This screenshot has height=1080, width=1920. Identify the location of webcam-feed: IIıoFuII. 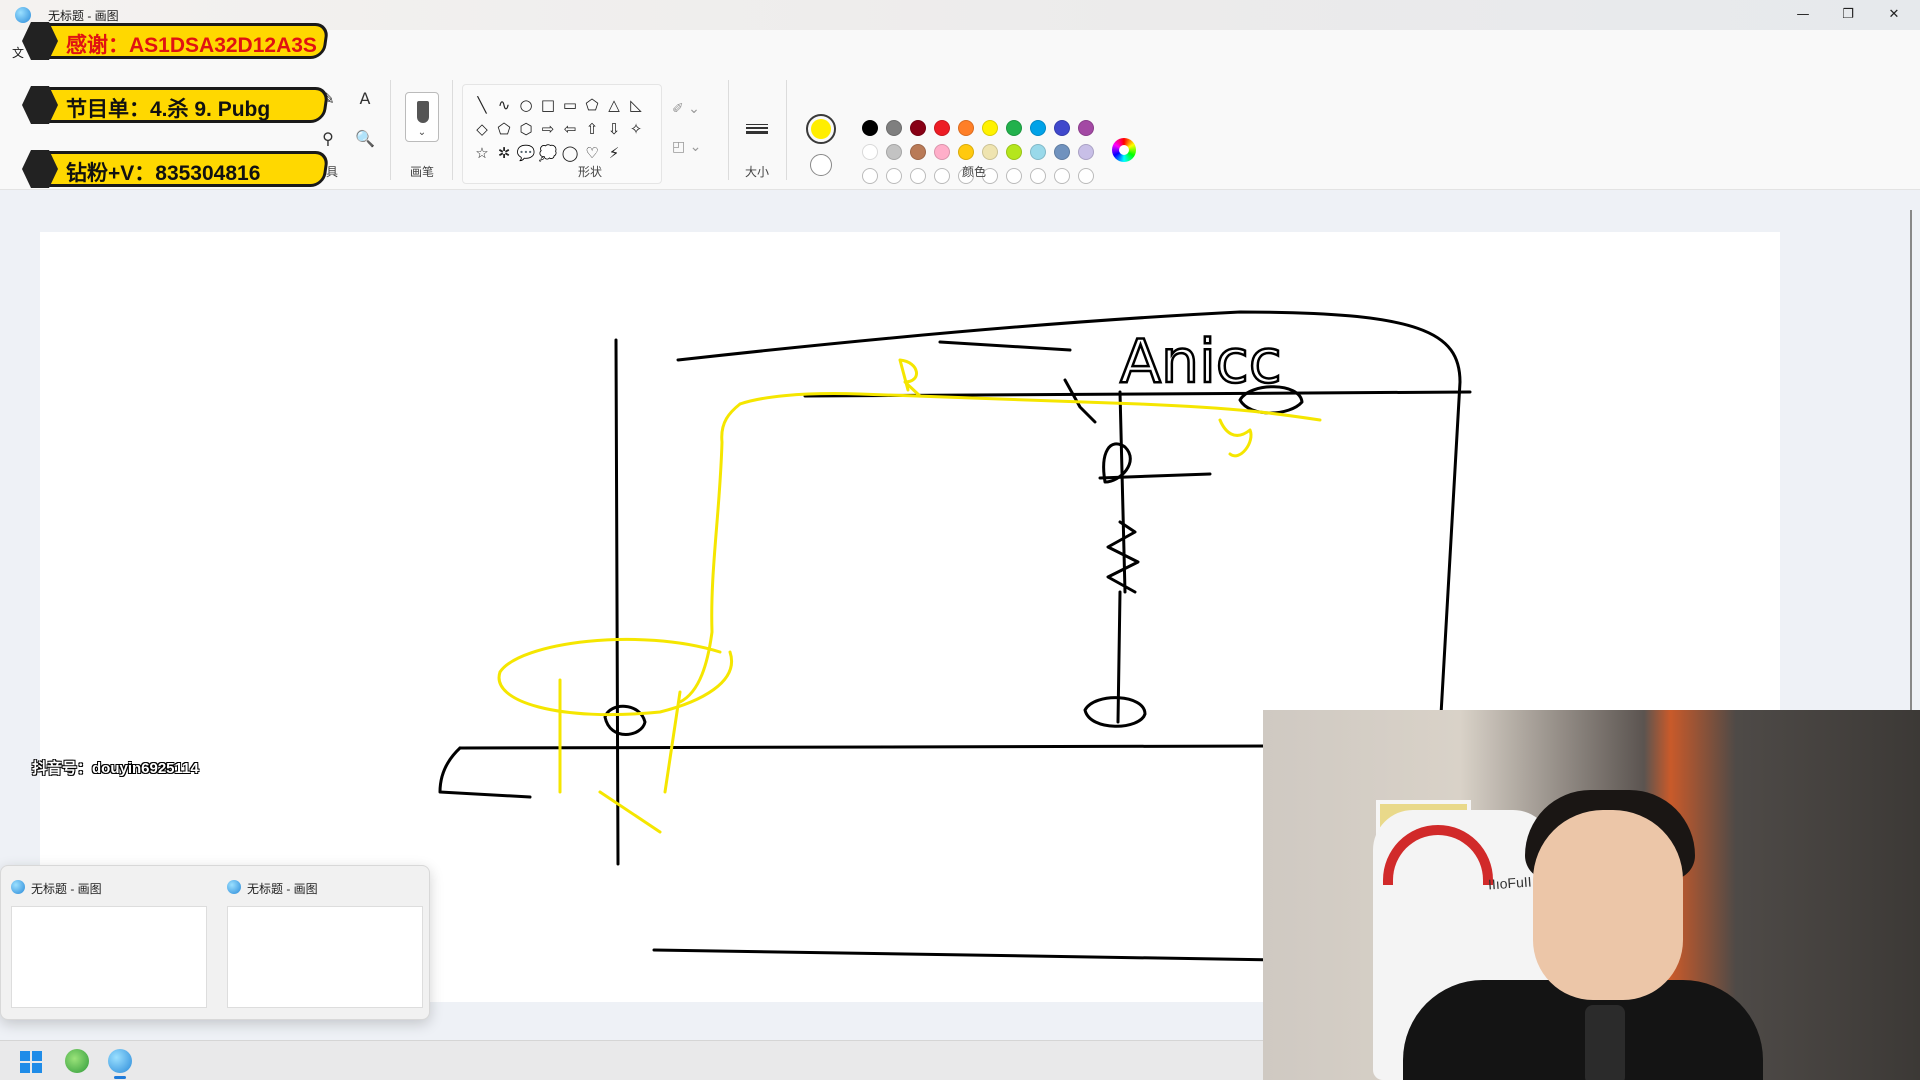
(1591, 895).